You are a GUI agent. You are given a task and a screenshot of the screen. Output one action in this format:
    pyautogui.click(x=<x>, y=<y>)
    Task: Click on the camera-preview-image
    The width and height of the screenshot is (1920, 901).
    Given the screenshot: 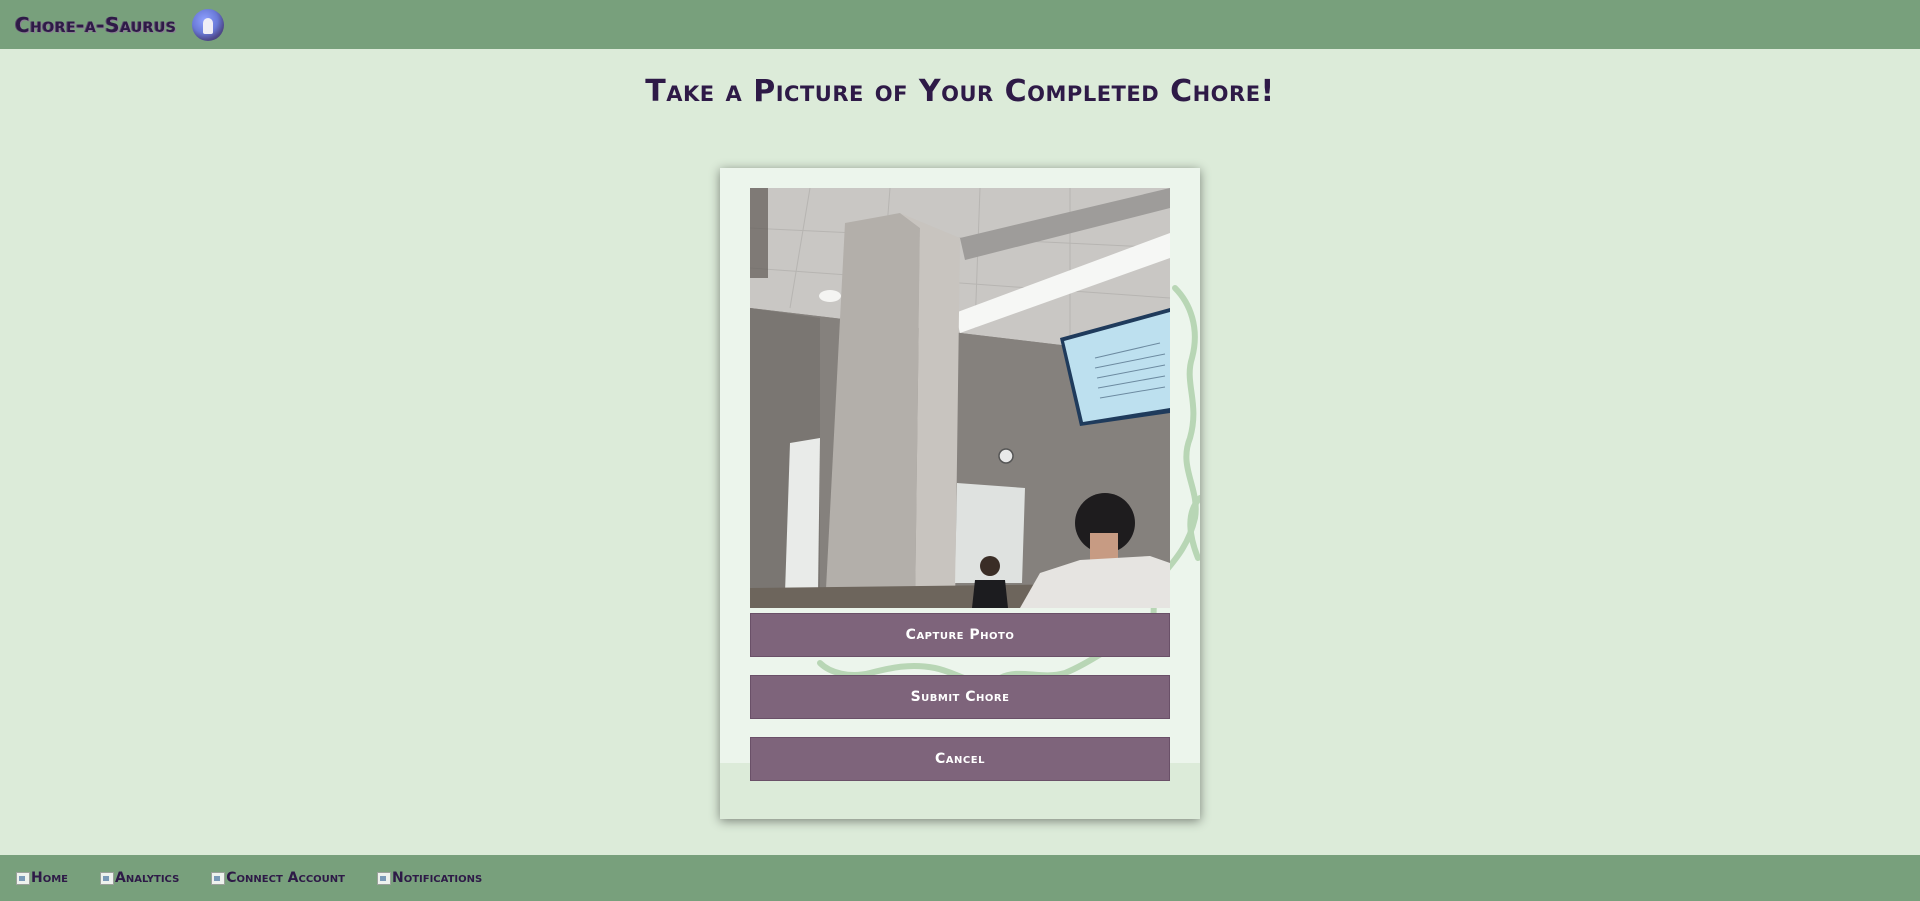 What is the action you would take?
    pyautogui.click(x=960, y=398)
    